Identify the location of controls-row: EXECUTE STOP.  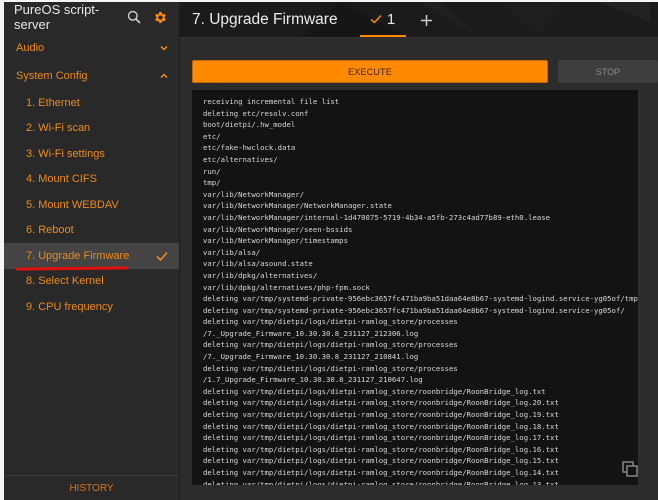
(419, 60).